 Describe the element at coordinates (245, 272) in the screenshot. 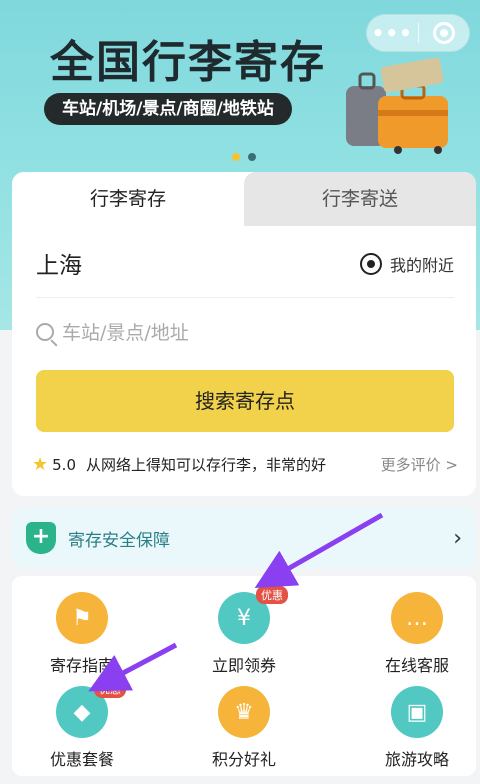

I see `location-row: 上海 我的附近` at that location.